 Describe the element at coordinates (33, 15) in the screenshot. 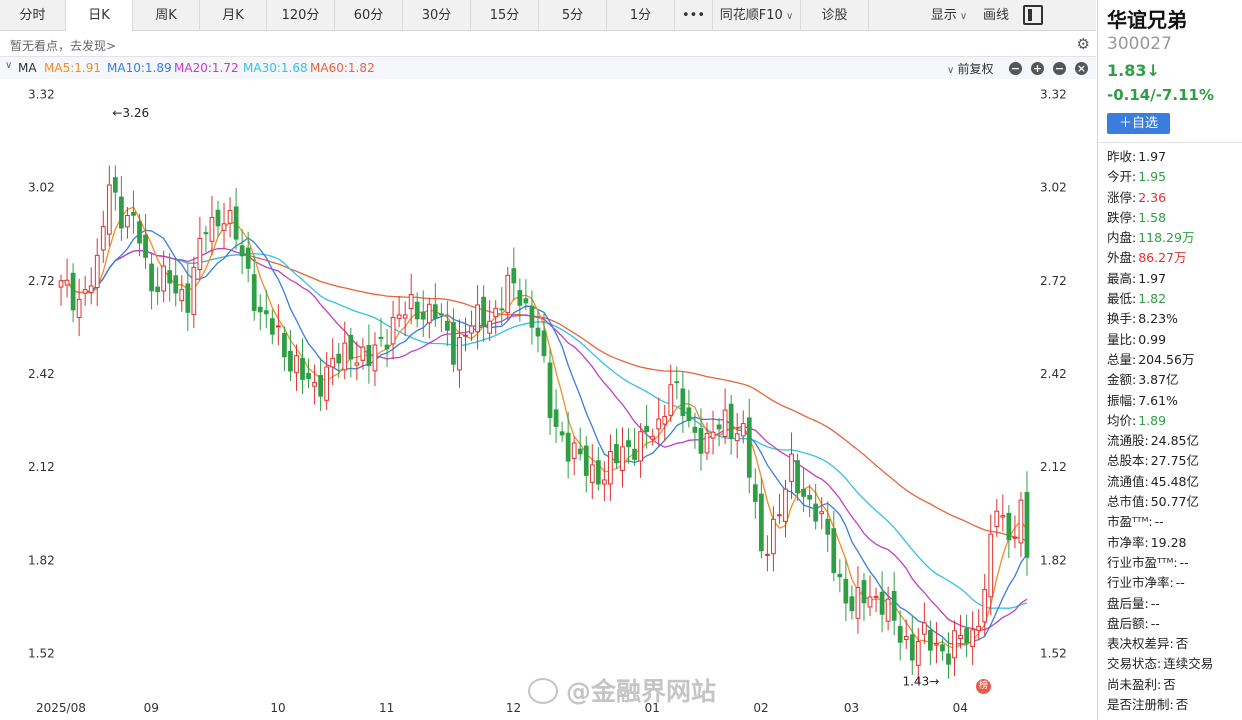

I see `tab-period: 分时` at that location.